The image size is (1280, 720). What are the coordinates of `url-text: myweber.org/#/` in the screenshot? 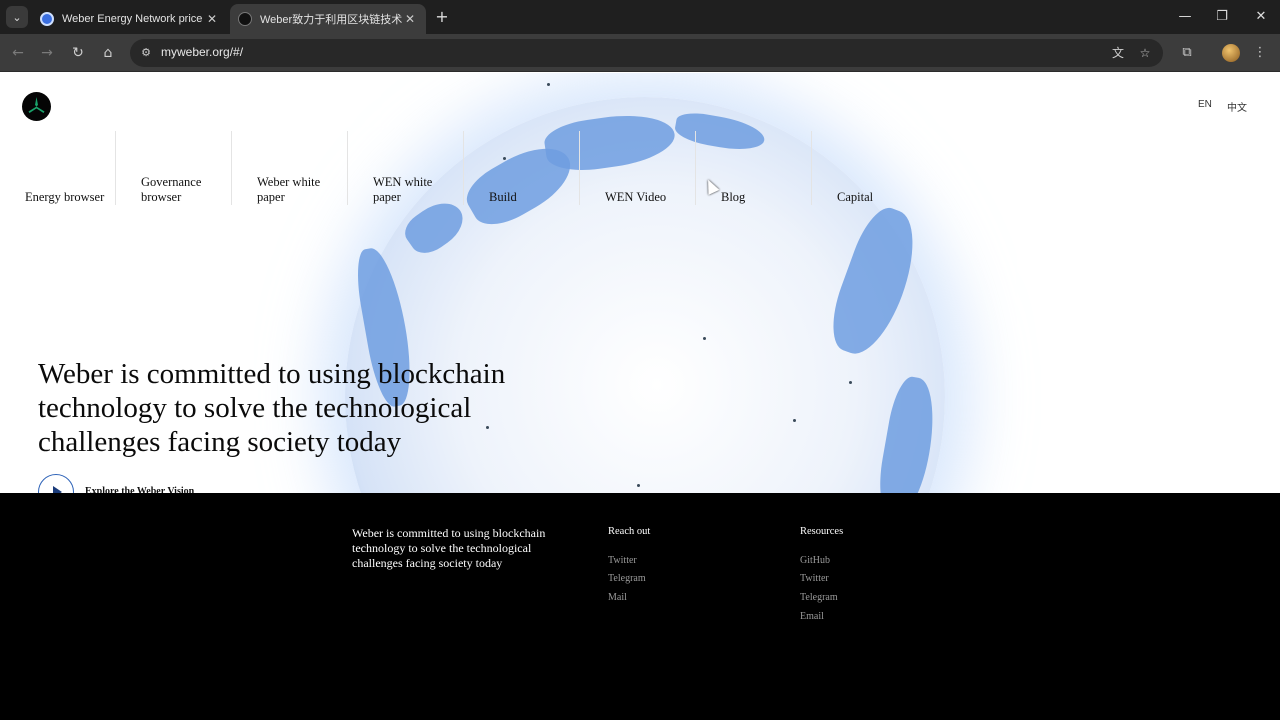 It's located at (202, 52).